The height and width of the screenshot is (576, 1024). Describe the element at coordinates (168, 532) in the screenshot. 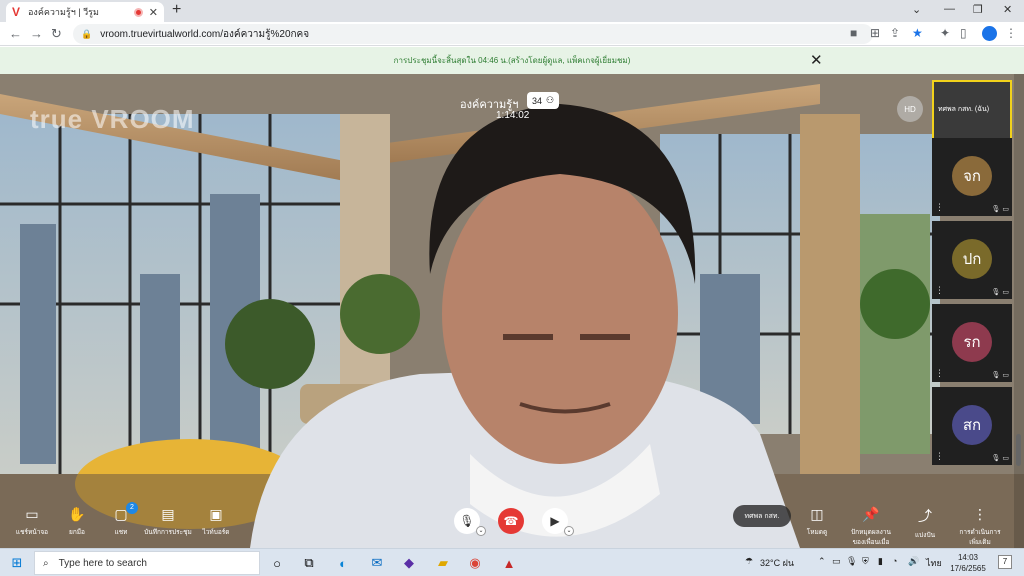

I see `control-label: บันทึกการประชุม` at that location.